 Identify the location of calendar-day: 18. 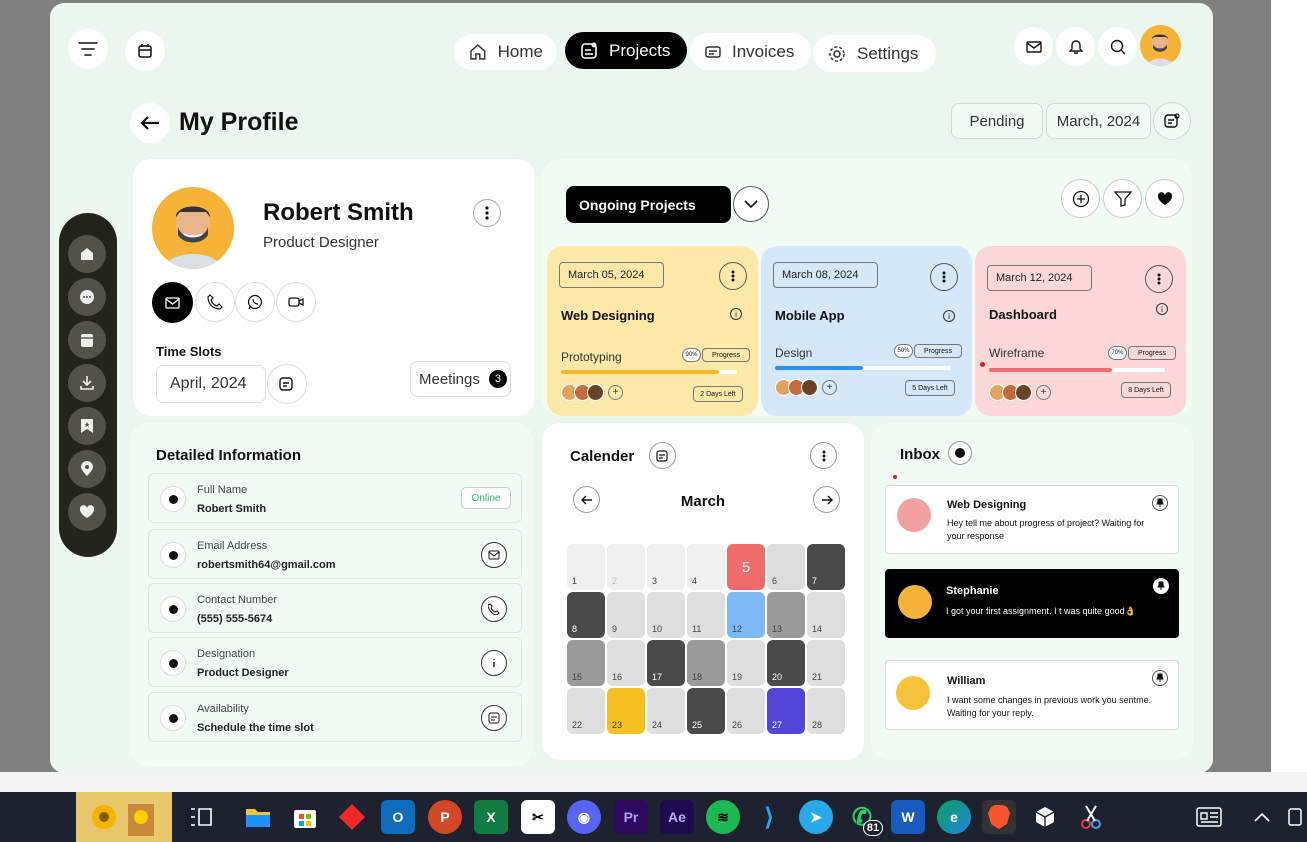
(706, 663).